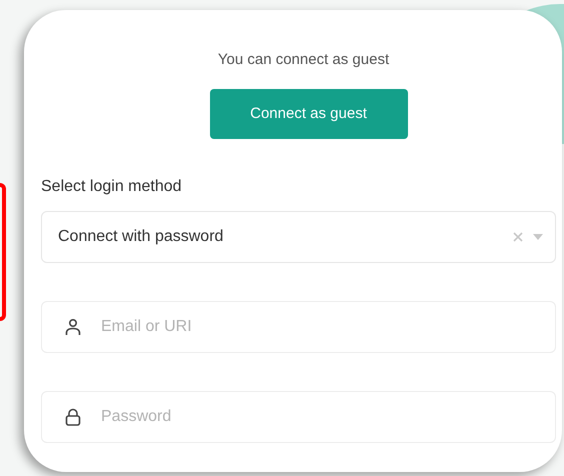 The image size is (564, 476). Describe the element at coordinates (298, 237) in the screenshot. I see `login-method-select: Connect with password` at that location.